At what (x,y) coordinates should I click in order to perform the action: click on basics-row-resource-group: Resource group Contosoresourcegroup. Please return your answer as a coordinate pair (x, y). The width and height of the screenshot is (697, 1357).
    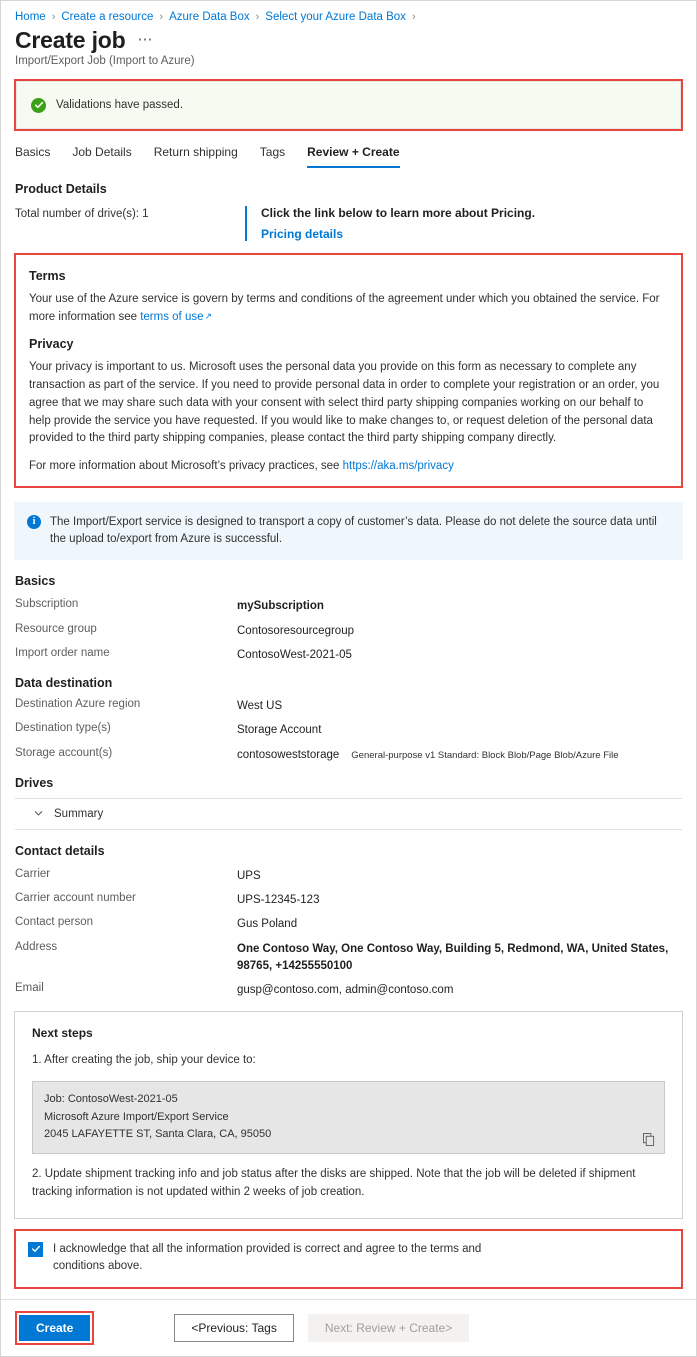
    Looking at the image, I should click on (348, 631).